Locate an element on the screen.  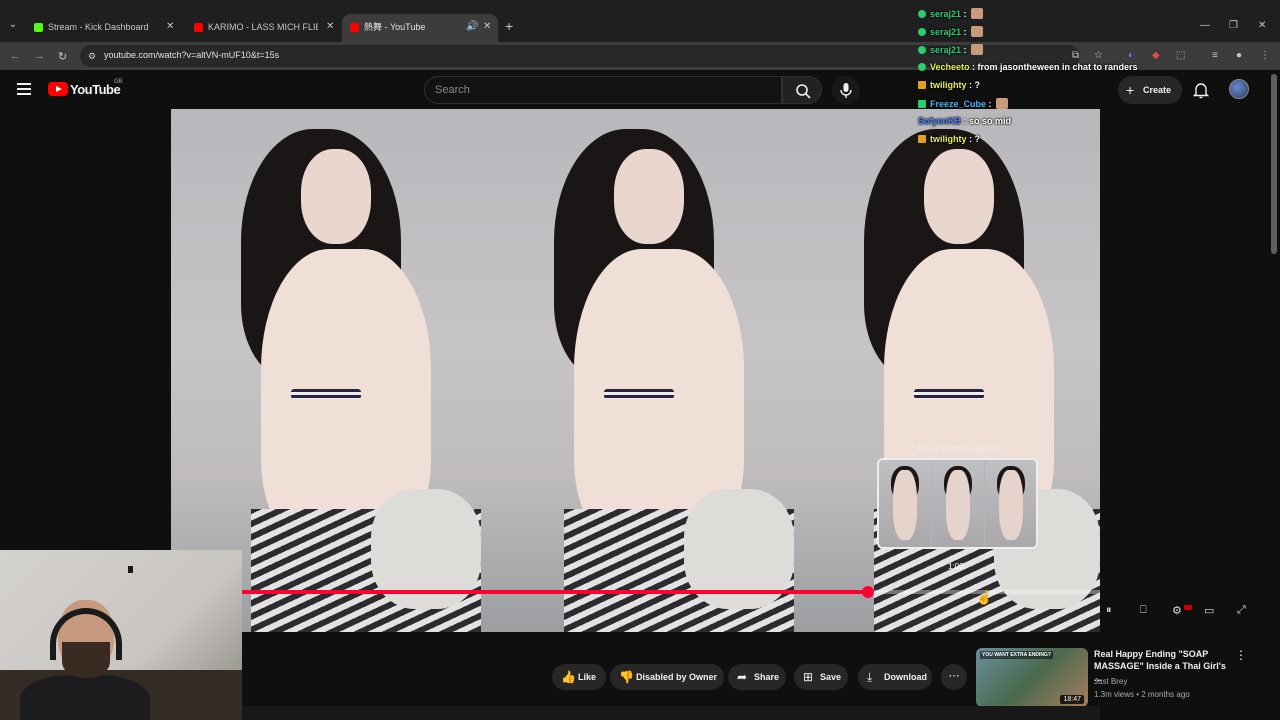
chat-username: Freeze_Cube is located at coordinates (958, 104).